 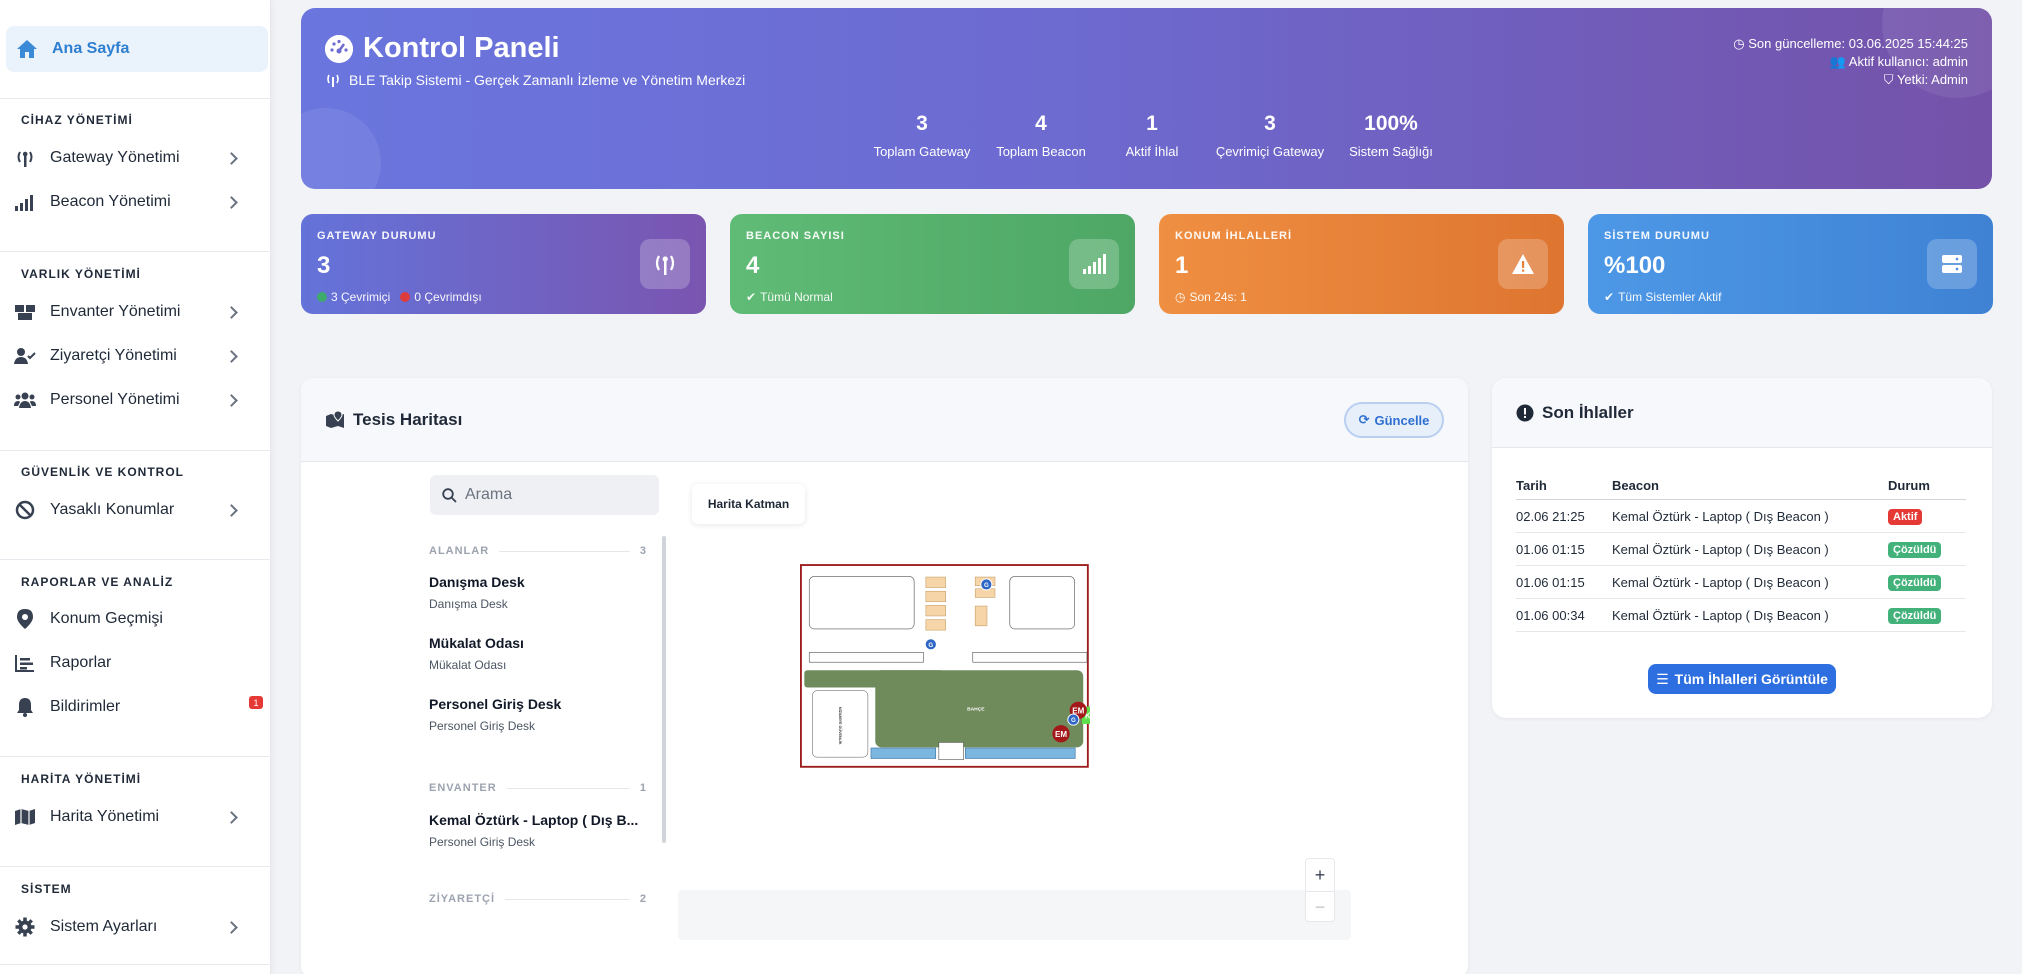 What do you see at coordinates (1270, 151) in the screenshot?
I see `stat-label: Çevrimiçi Gateway` at bounding box center [1270, 151].